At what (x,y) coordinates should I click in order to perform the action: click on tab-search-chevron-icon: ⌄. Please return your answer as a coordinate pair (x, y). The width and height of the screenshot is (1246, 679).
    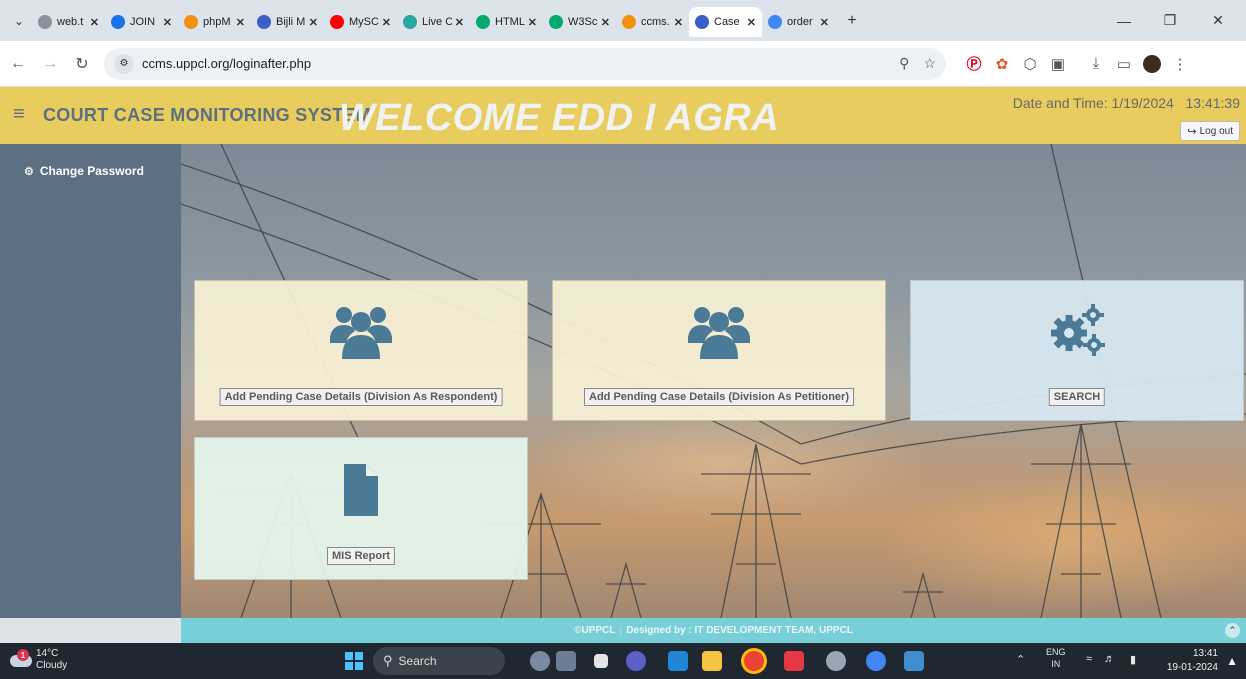
    Looking at the image, I should click on (19, 21).